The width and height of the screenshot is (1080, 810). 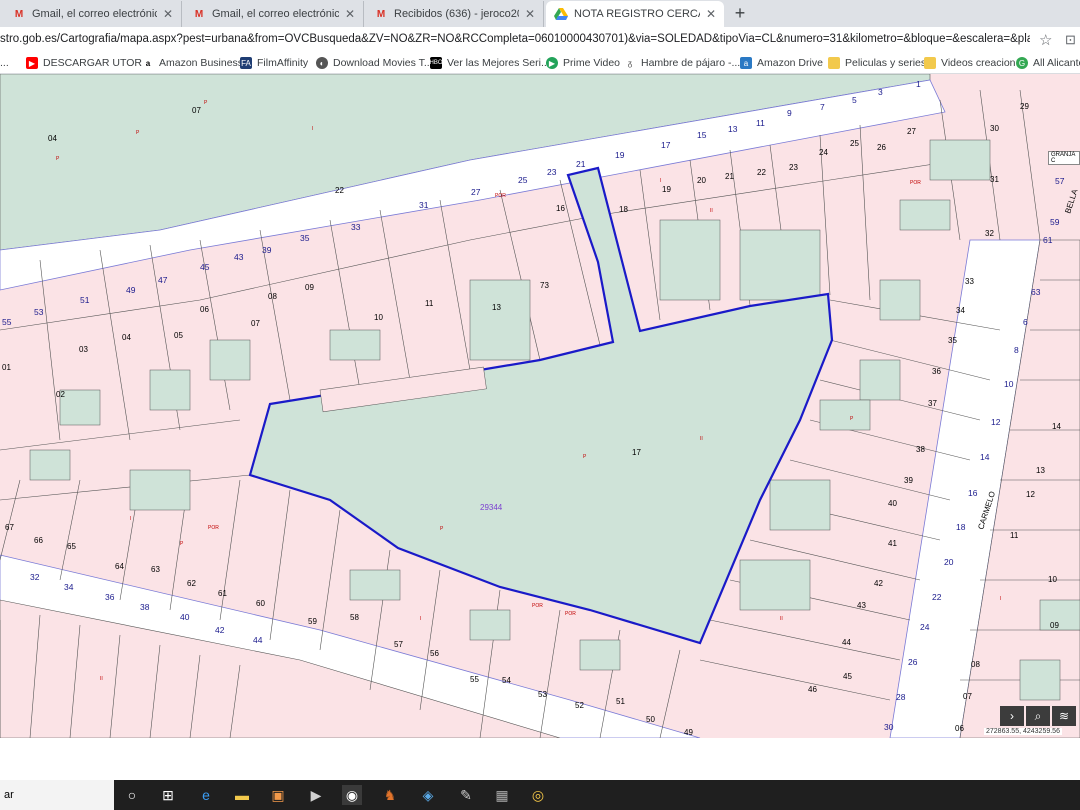 What do you see at coordinates (967, 696) in the screenshot?
I see `svg-text: 07` at bounding box center [967, 696].